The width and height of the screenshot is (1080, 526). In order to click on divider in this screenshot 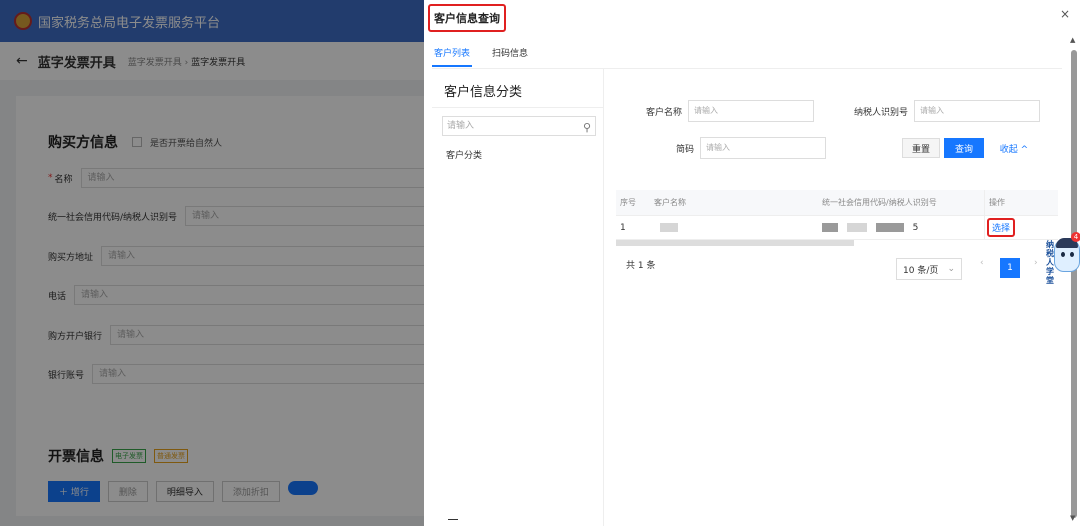, I will do `click(518, 107)`.